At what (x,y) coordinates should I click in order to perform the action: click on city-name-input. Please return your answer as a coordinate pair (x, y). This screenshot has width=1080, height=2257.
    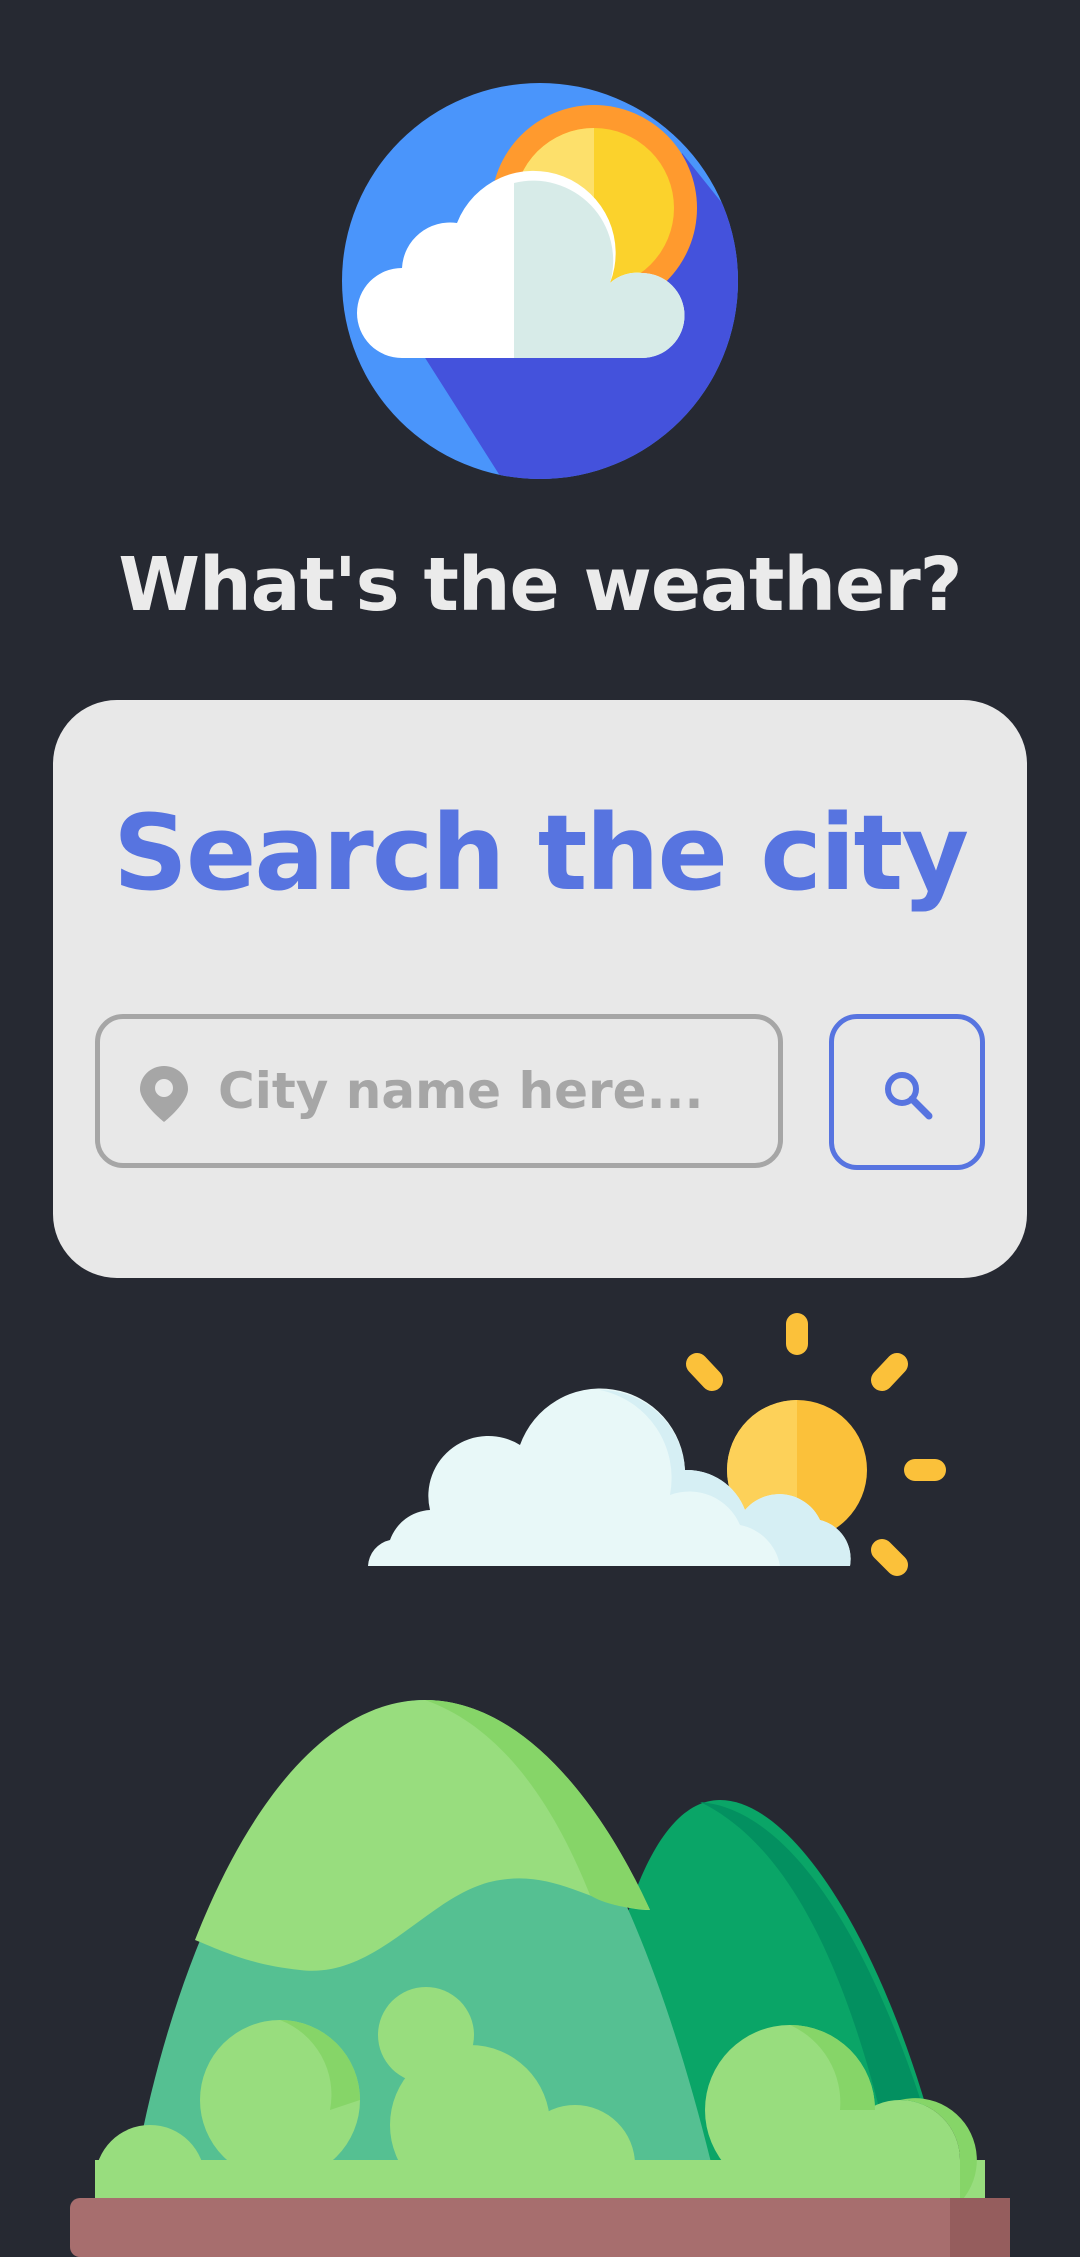
    Looking at the image, I should click on (490, 1091).